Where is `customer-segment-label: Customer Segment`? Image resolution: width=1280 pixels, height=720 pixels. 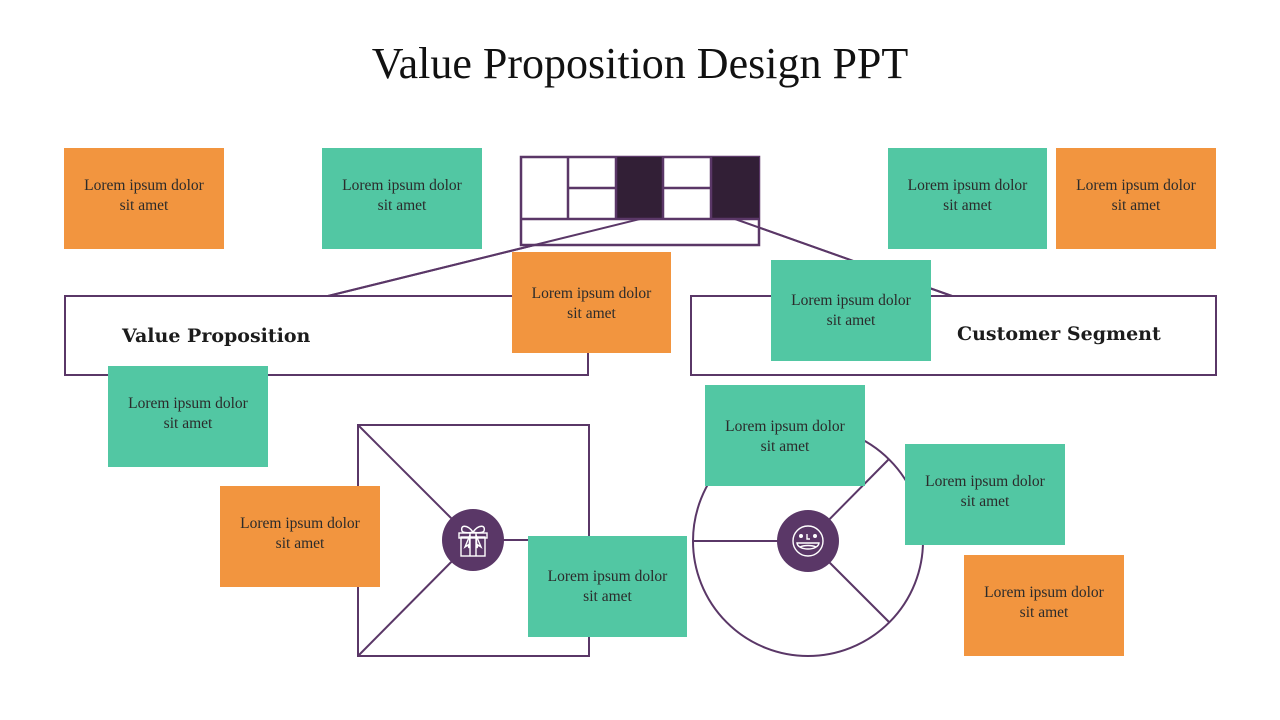
customer-segment-label: Customer Segment is located at coordinates (1059, 334).